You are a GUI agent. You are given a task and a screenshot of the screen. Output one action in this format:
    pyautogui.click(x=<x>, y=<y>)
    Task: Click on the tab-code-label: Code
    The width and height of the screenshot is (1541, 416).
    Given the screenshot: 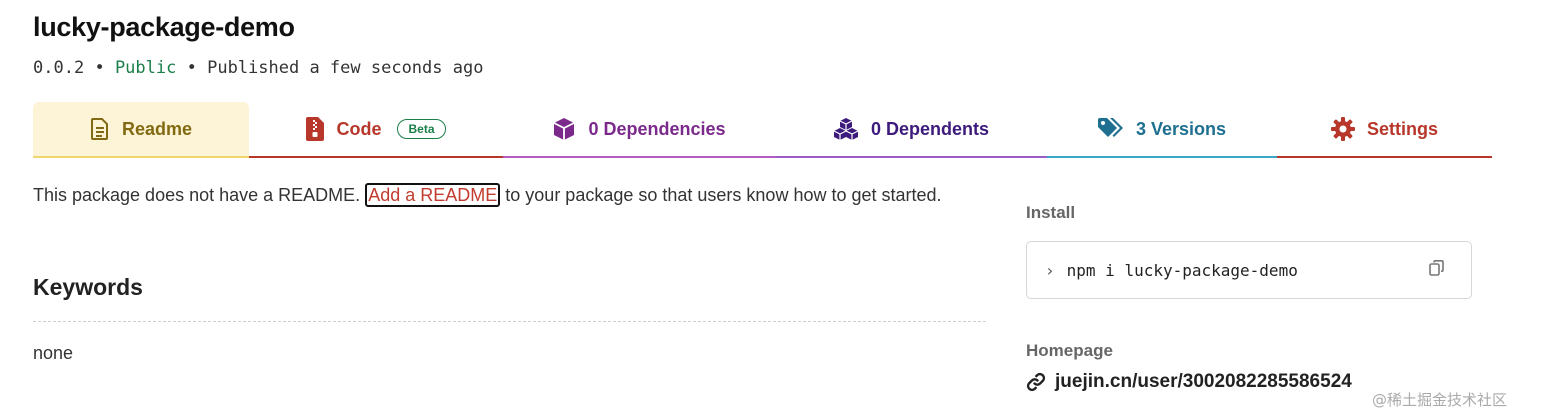 What is the action you would take?
    pyautogui.click(x=359, y=128)
    